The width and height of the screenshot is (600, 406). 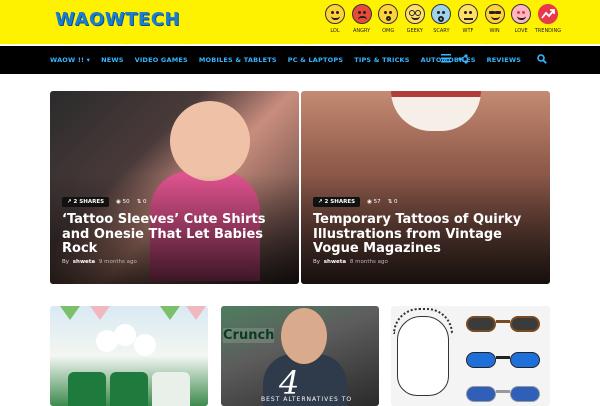 What do you see at coordinates (377, 202) in the screenshot?
I see `views-count: 57` at bounding box center [377, 202].